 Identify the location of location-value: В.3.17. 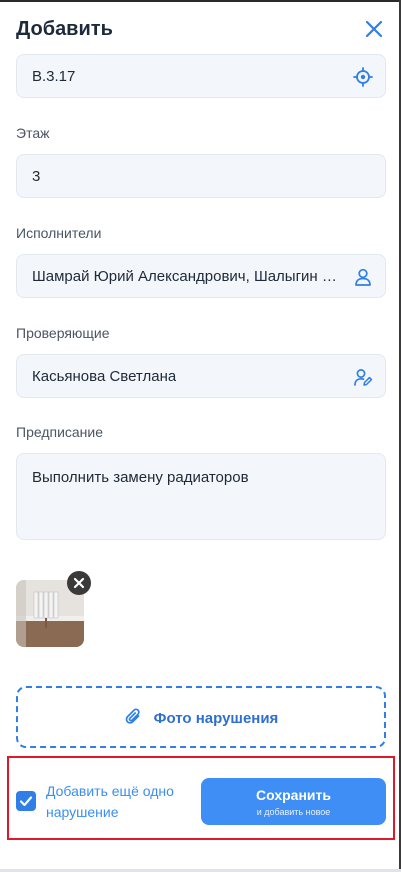
(54, 76).